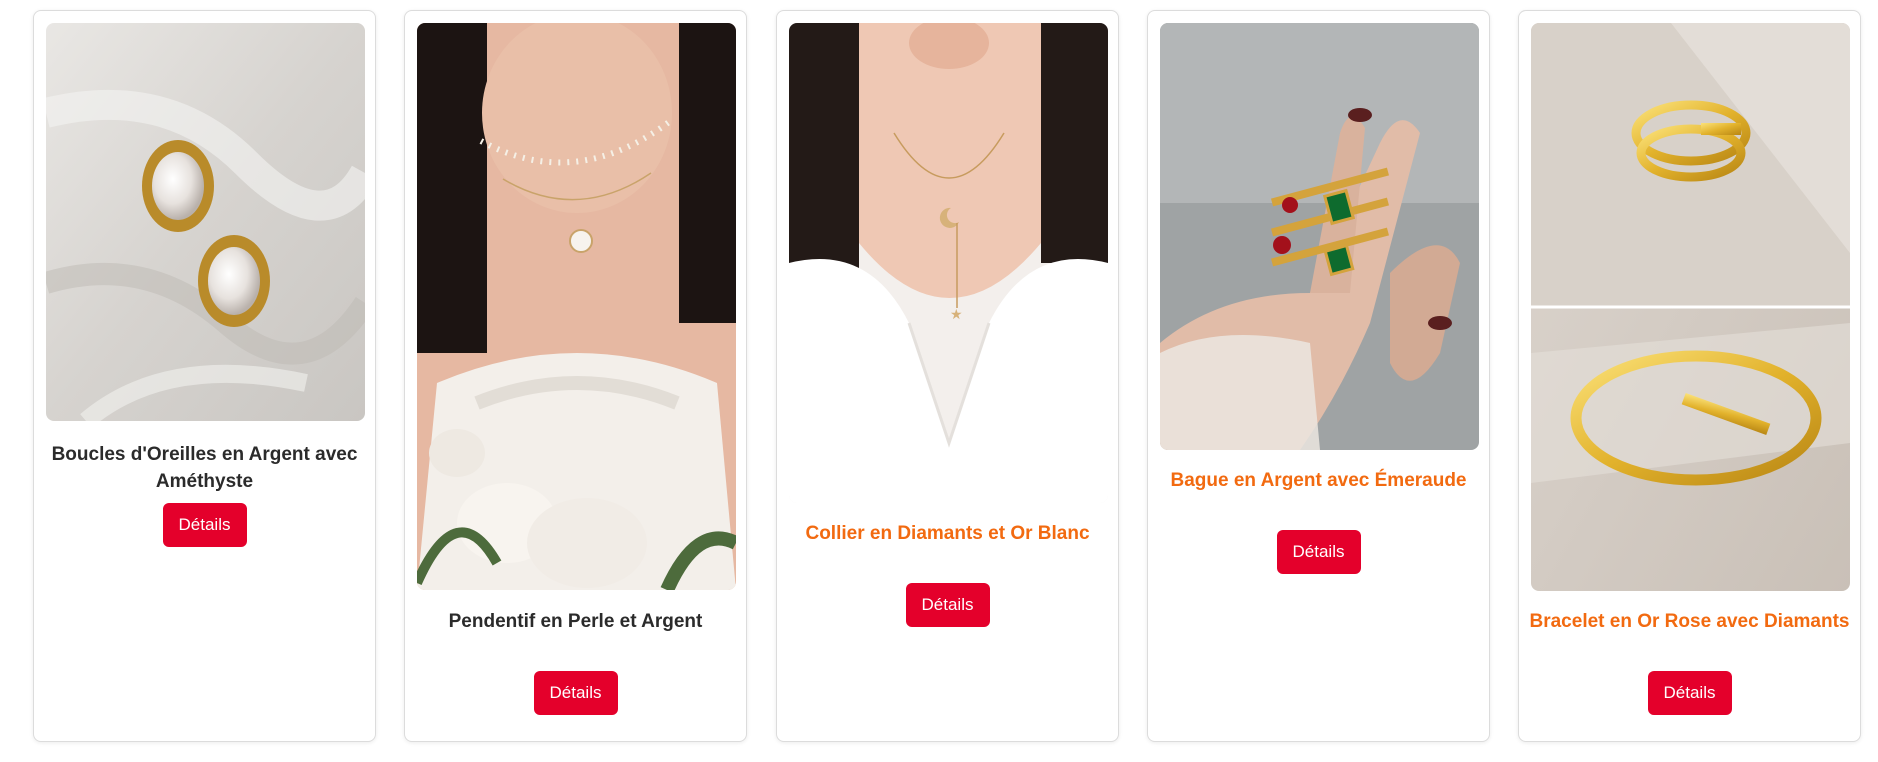 The image size is (1878, 762). I want to click on moon-necklace-image: ★, so click(948, 263).